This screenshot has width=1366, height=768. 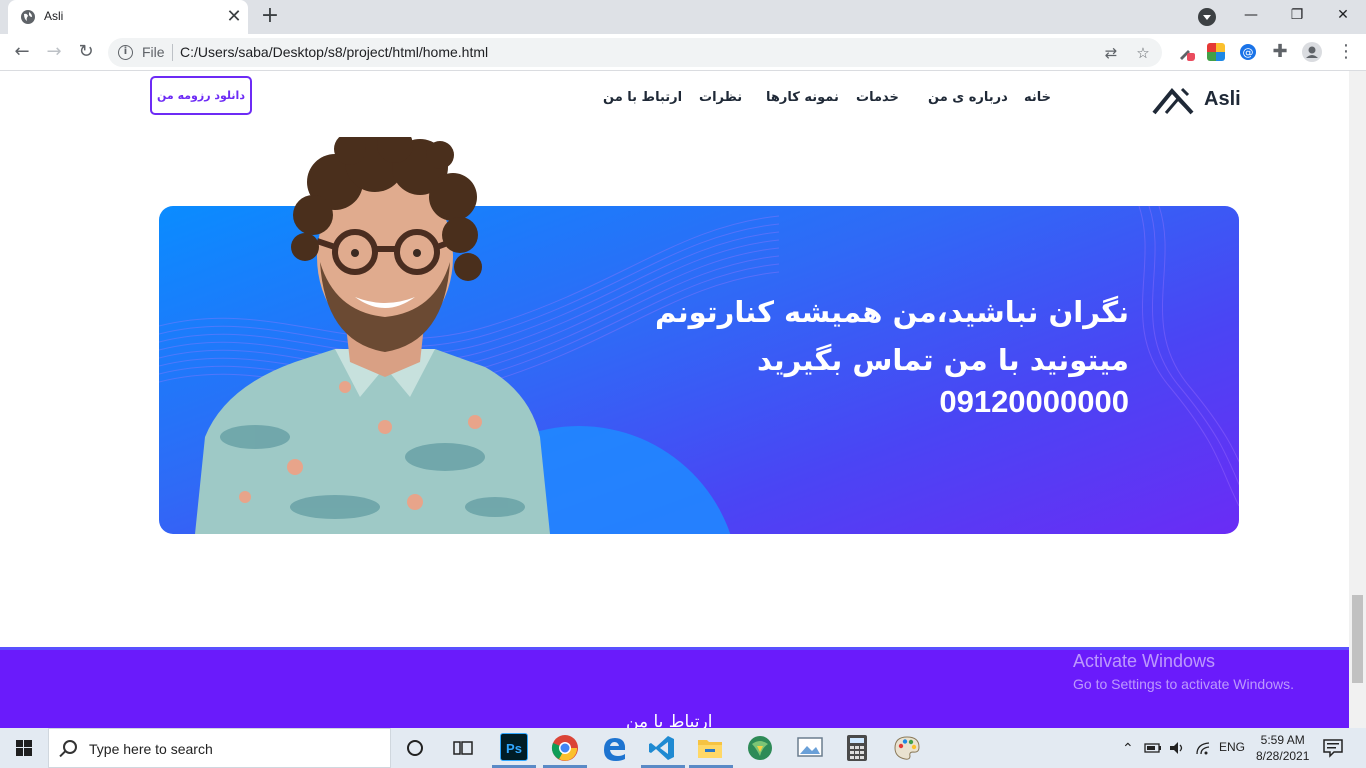 What do you see at coordinates (1207, 17) in the screenshot?
I see `tab-search-icon` at bounding box center [1207, 17].